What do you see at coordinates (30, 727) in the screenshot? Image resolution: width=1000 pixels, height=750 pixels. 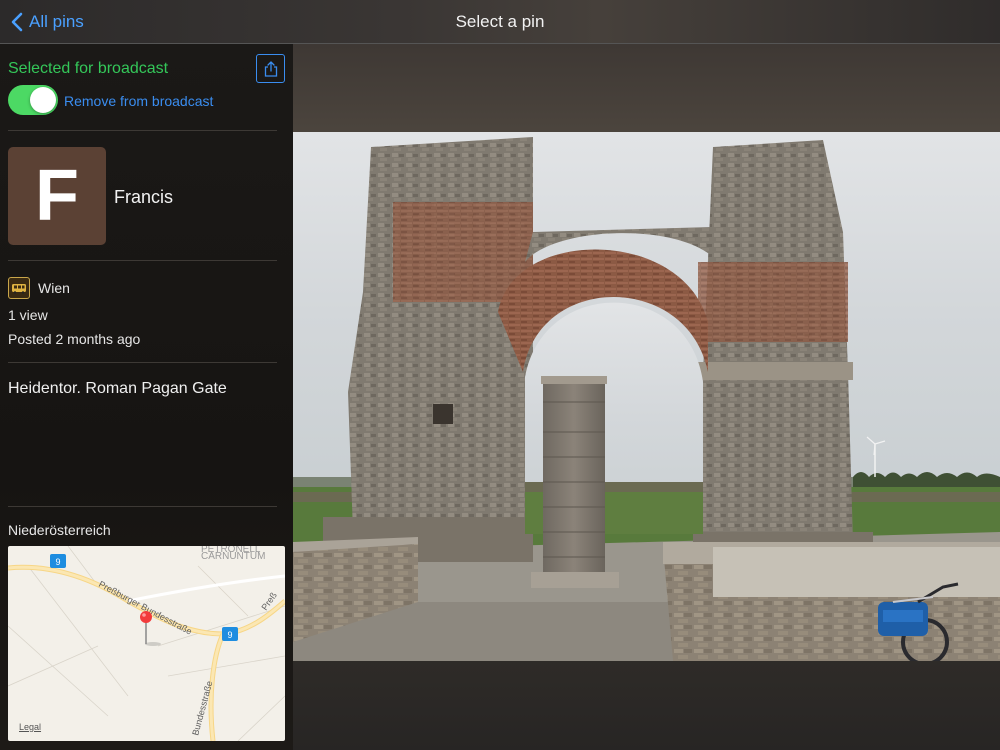 I see `map-legal-link: Legal` at bounding box center [30, 727].